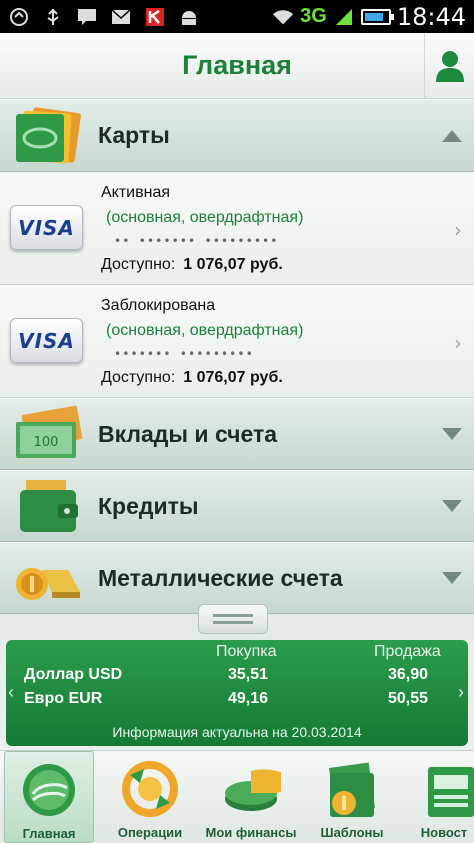  What do you see at coordinates (246, 651) in the screenshot?
I see `buy-header: Покупка` at bounding box center [246, 651].